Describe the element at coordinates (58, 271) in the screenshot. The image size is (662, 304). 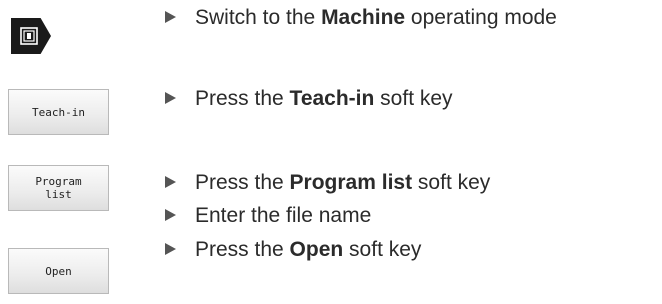
I see `open-softkey: Open` at that location.